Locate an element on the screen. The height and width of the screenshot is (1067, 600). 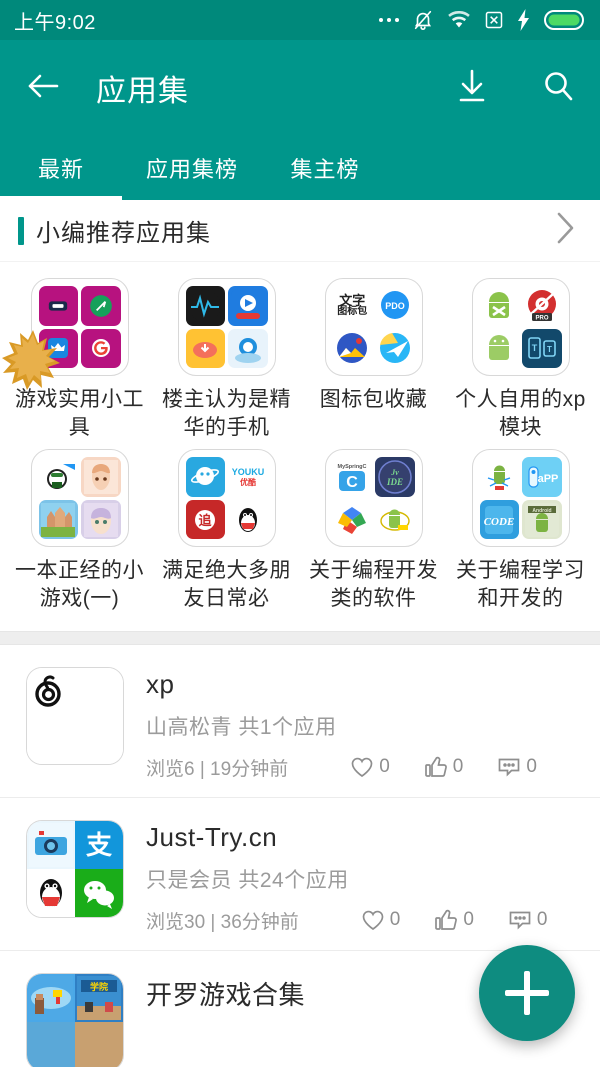
recommended-item: YOUKU 优酷 追 满足绝大多朋友日常必 is located at coordinates (226, 534).